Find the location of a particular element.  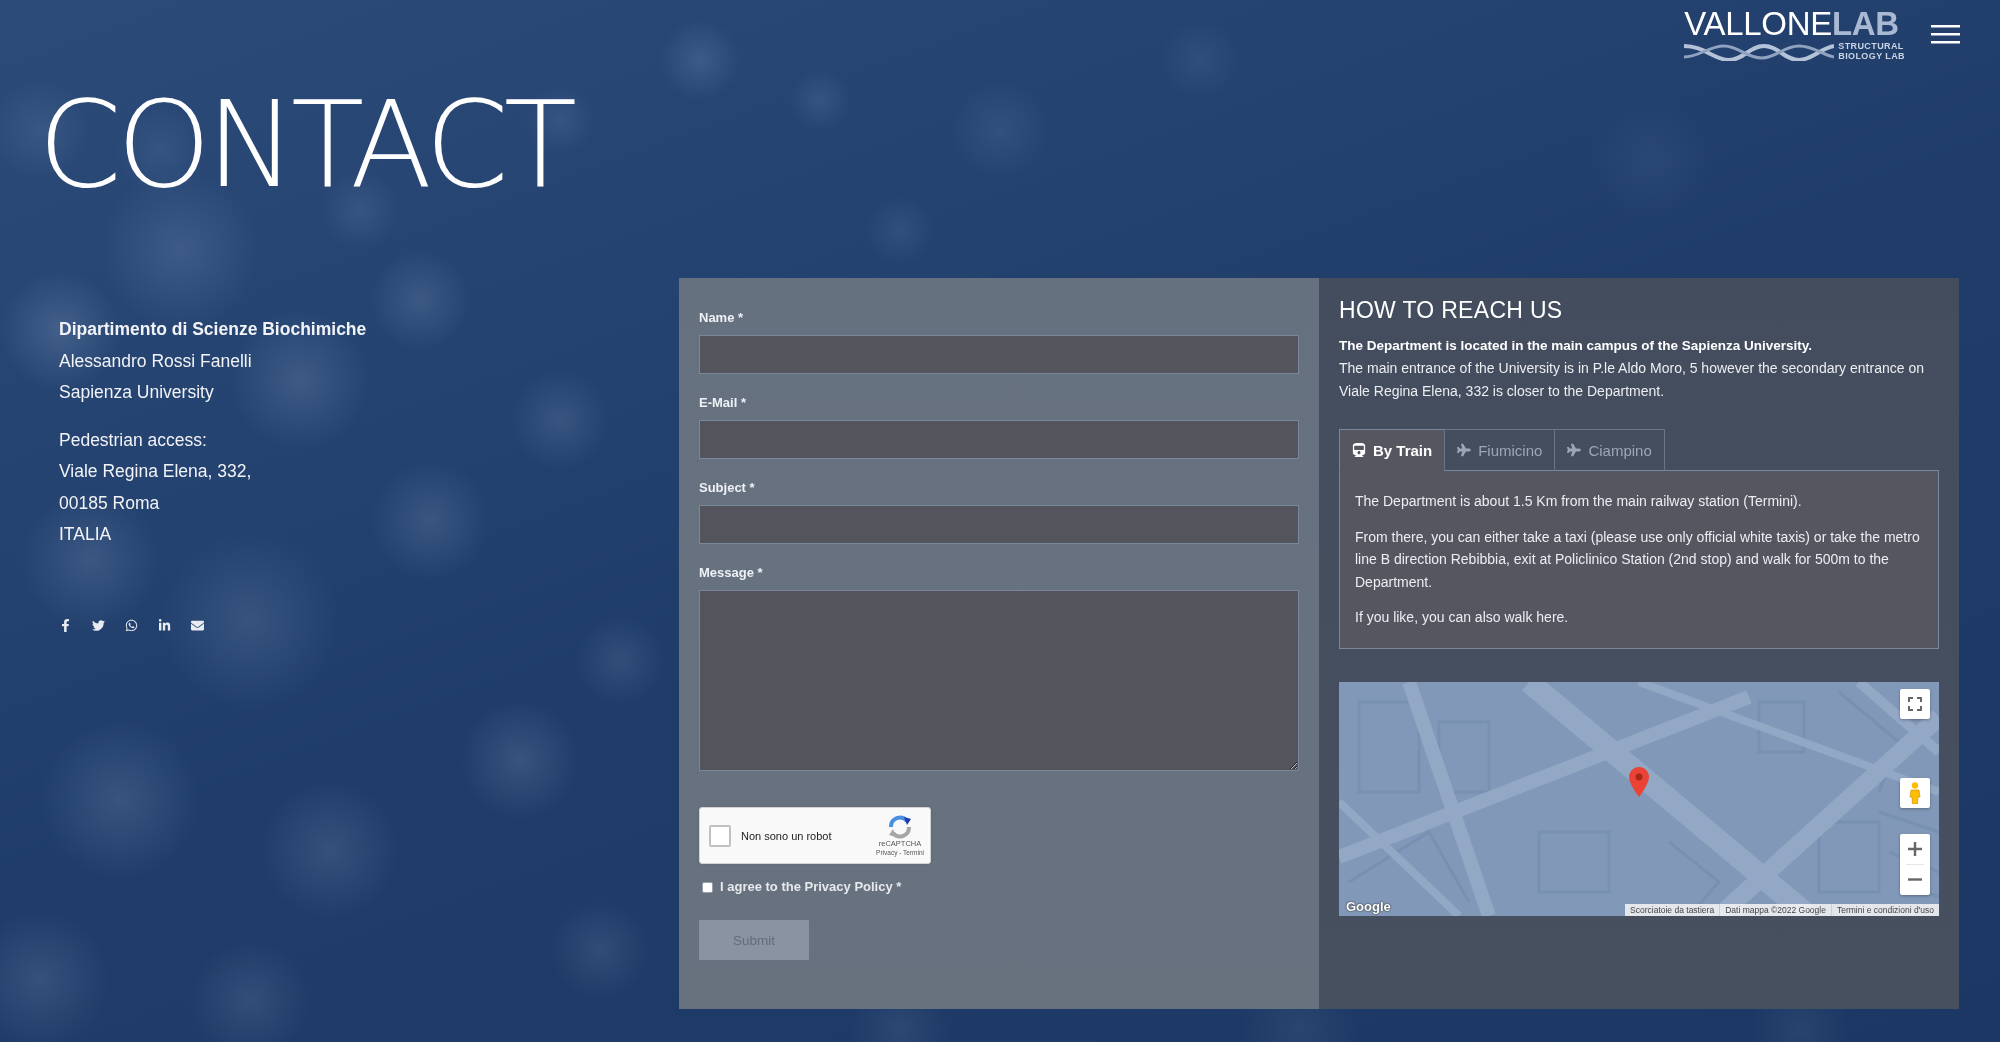

paragraph: If you like, you can also walk here. is located at coordinates (1462, 617).